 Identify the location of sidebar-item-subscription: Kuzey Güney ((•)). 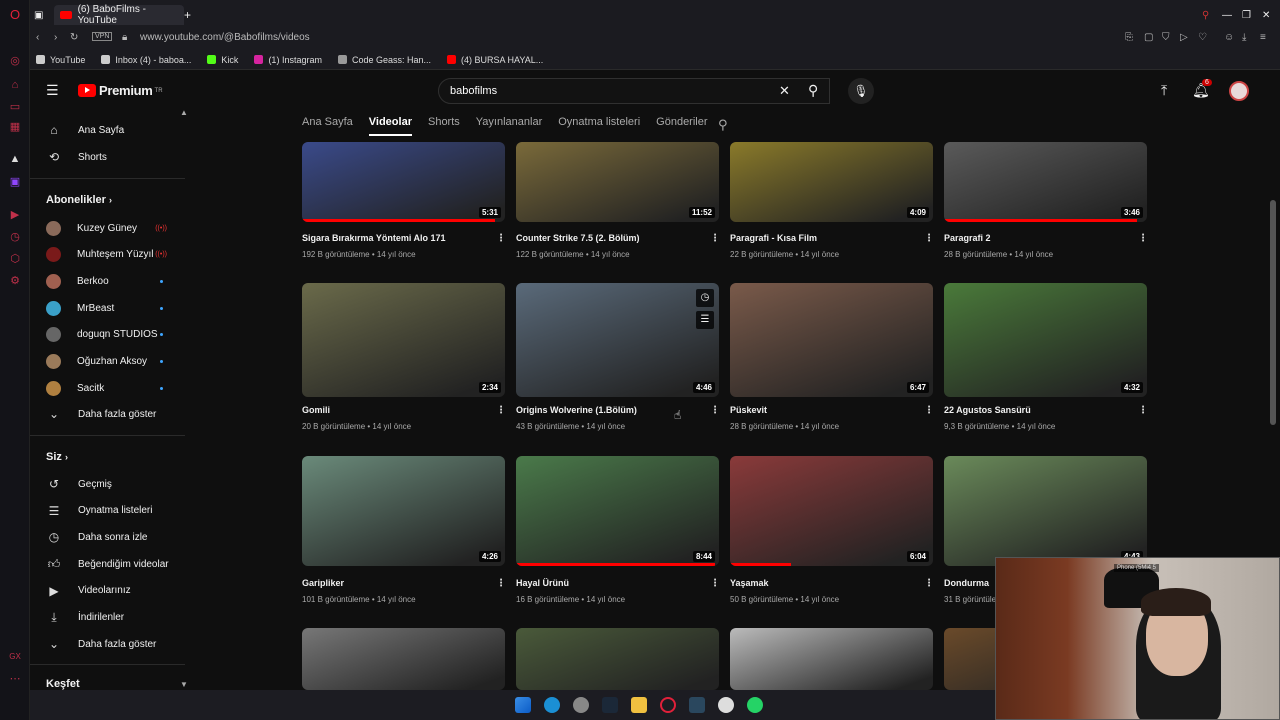
(107, 228).